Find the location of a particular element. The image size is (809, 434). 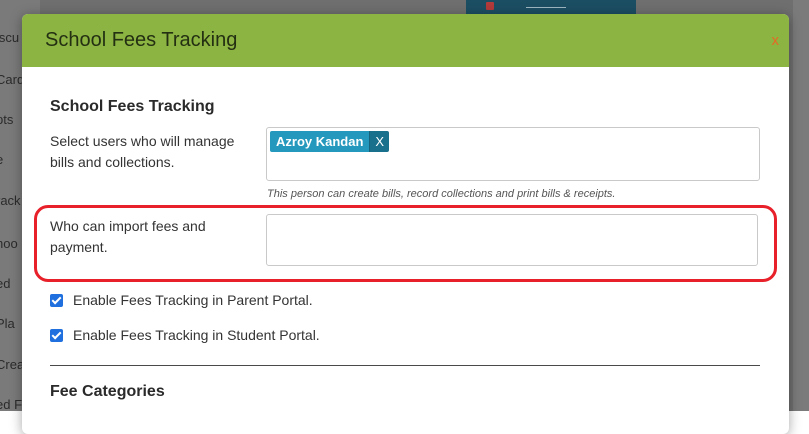

background-sidebar-item: rack is located at coordinates (10, 200).